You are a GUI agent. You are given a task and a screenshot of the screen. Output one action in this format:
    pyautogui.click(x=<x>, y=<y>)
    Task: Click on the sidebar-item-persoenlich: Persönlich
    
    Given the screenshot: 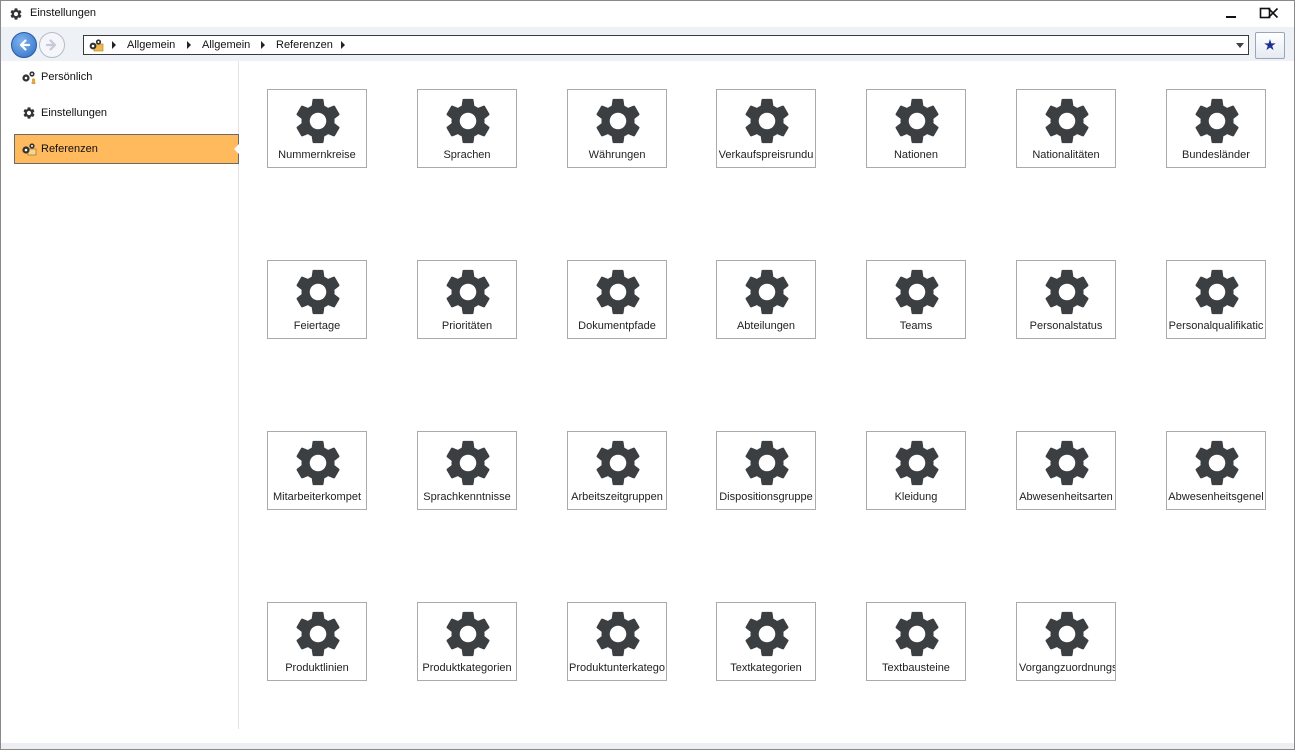 What is the action you would take?
    pyautogui.click(x=126, y=77)
    